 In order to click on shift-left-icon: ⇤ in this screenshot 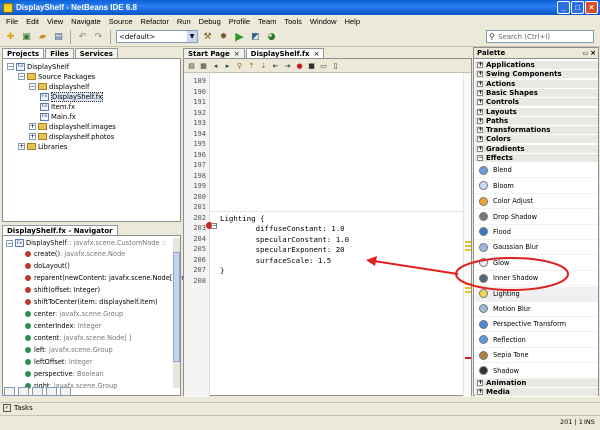, I will do `click(275, 65)`.